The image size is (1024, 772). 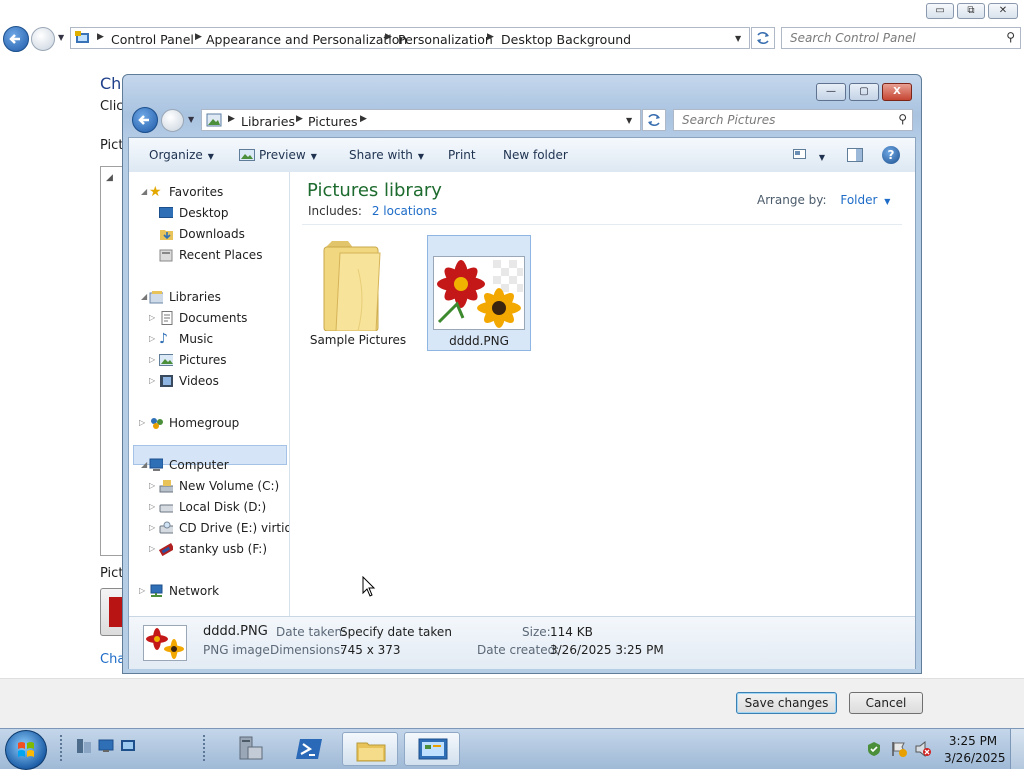 I want to click on nav-computer-label: Computer, so click(x=199, y=465).